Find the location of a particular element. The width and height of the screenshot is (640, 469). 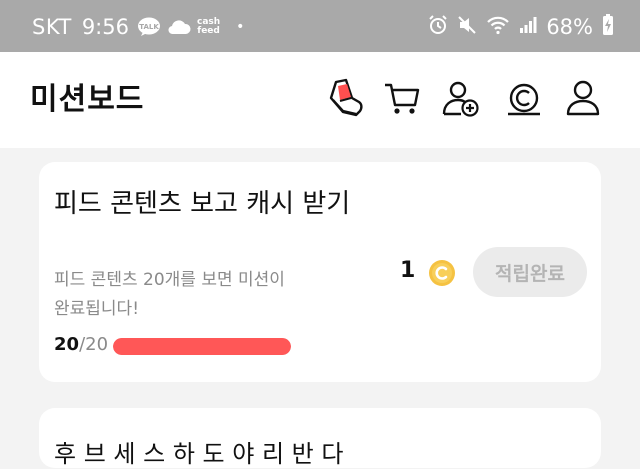

wifi-icon is located at coordinates (498, 27).